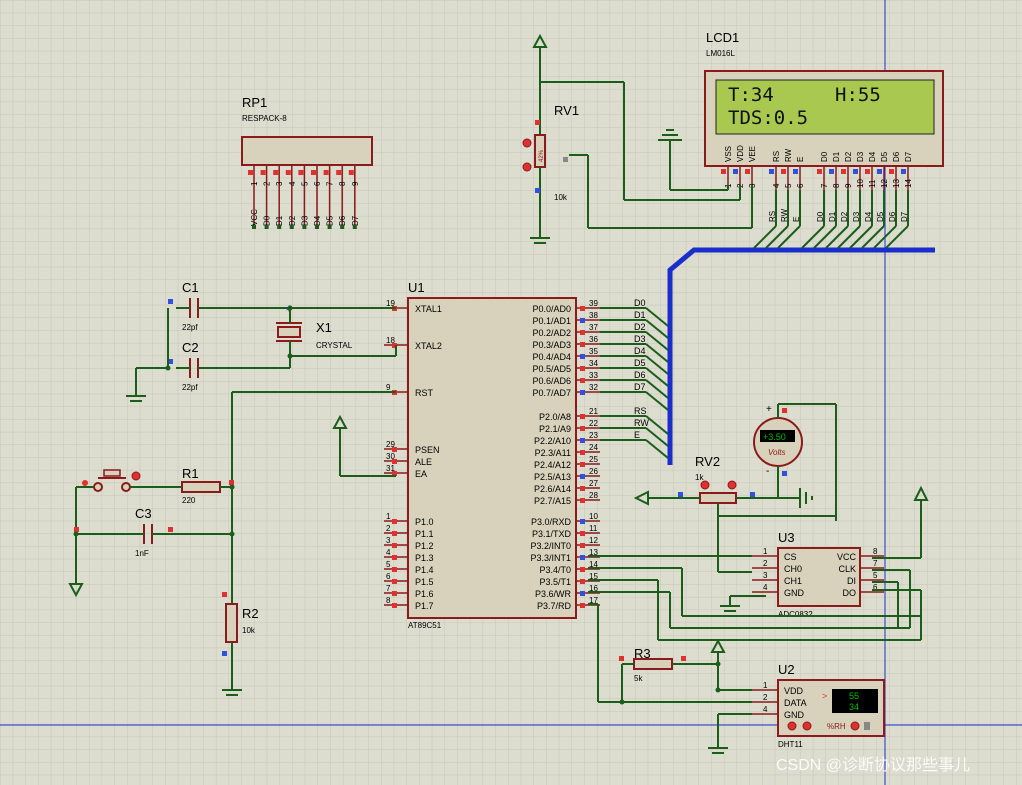 Image resolution: width=1022 pixels, height=785 pixels. What do you see at coordinates (699, 477) in the screenshot?
I see `rv2-value: 1k` at bounding box center [699, 477].